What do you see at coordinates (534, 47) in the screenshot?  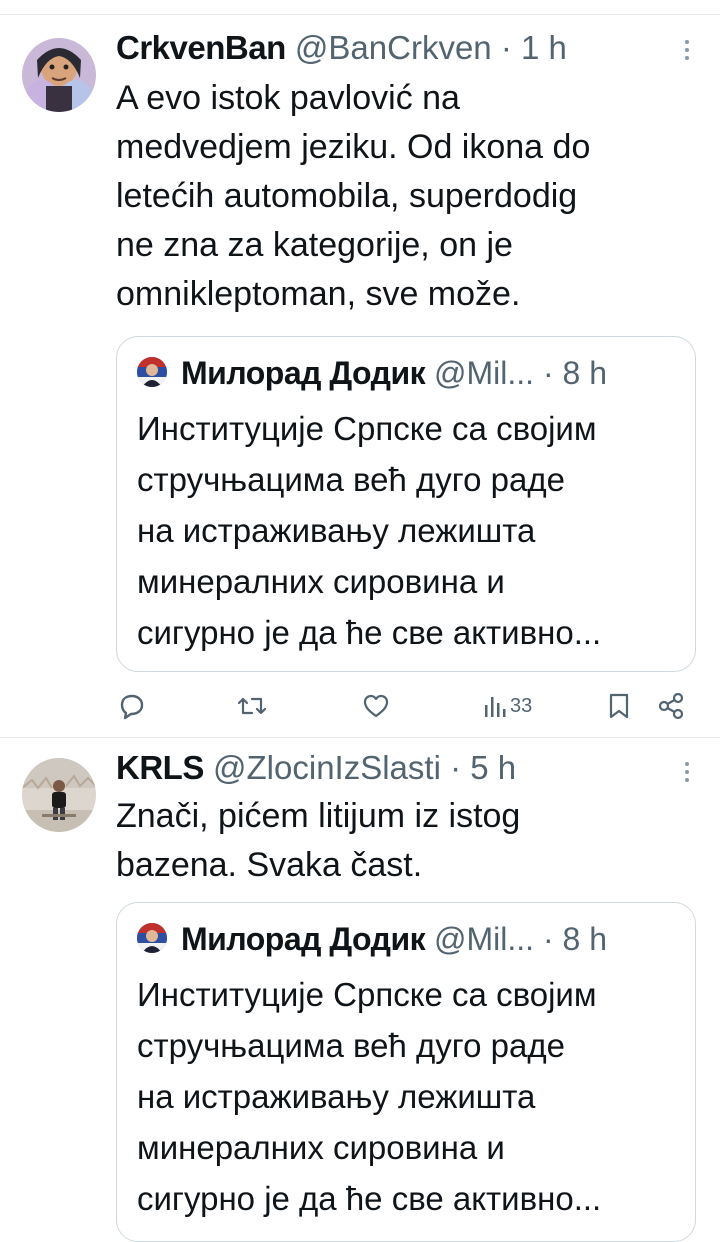 I see `tweet-time: · 1 h` at bounding box center [534, 47].